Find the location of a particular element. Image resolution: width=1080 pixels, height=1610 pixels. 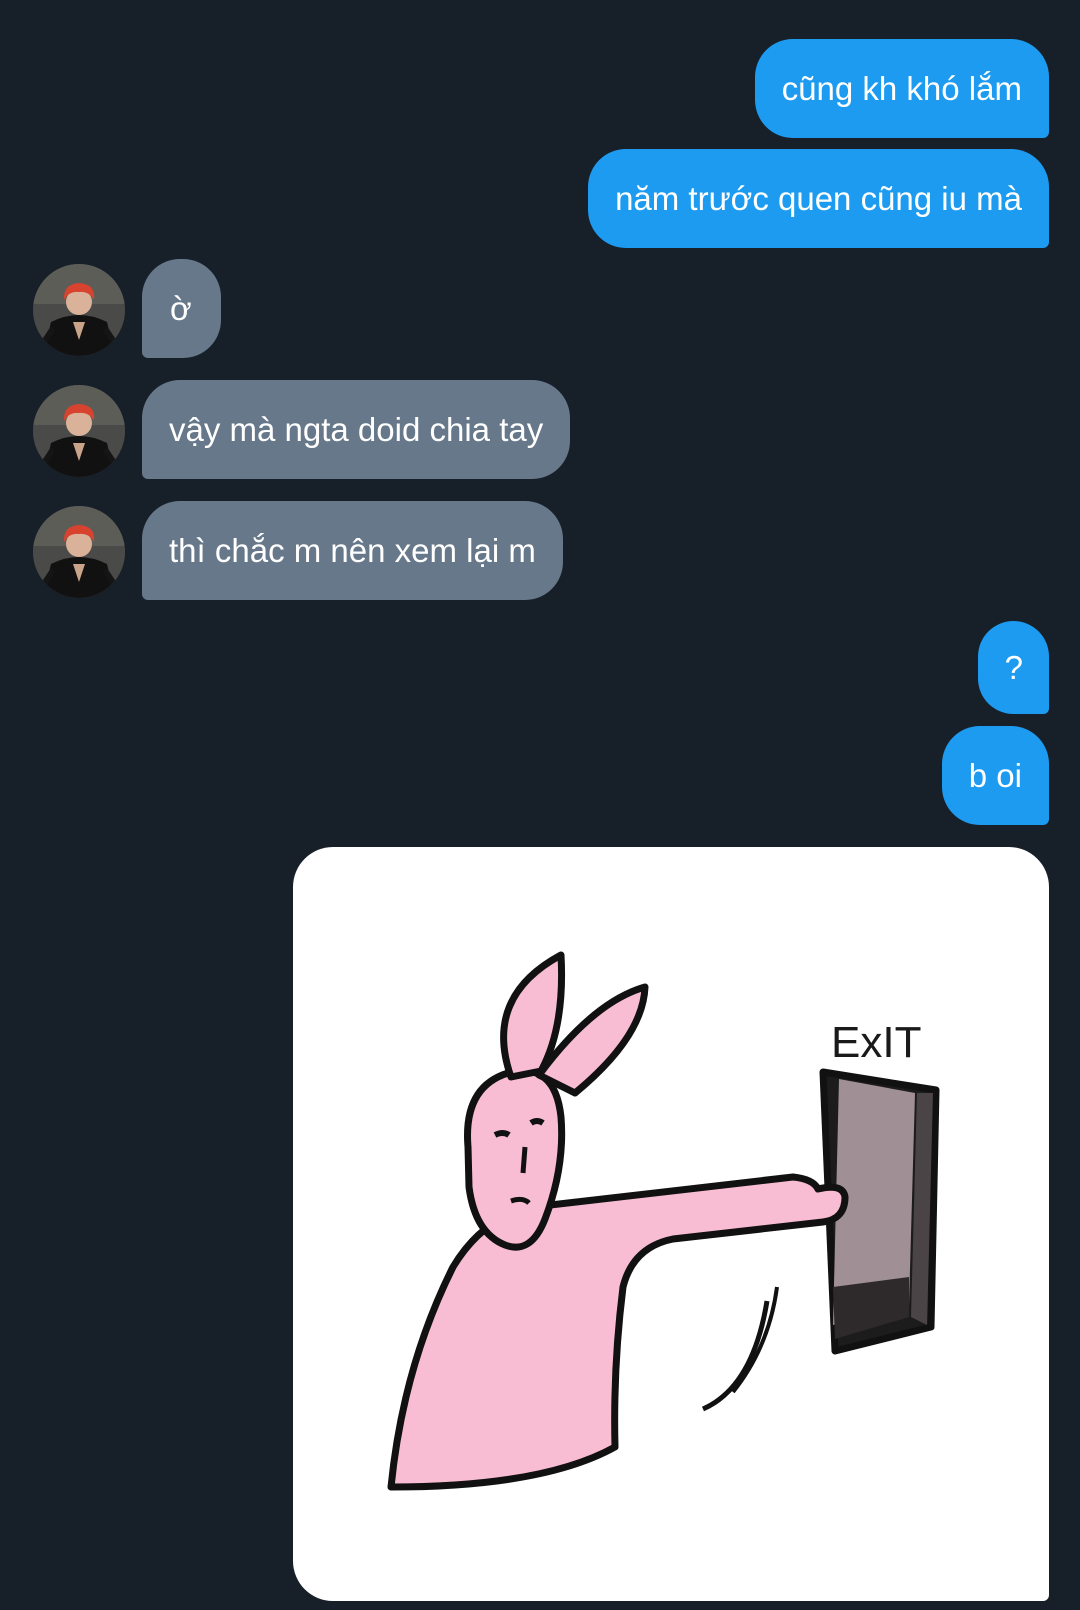

message-bubble-sent: năm trước quen cũng iu mà is located at coordinates (818, 198).